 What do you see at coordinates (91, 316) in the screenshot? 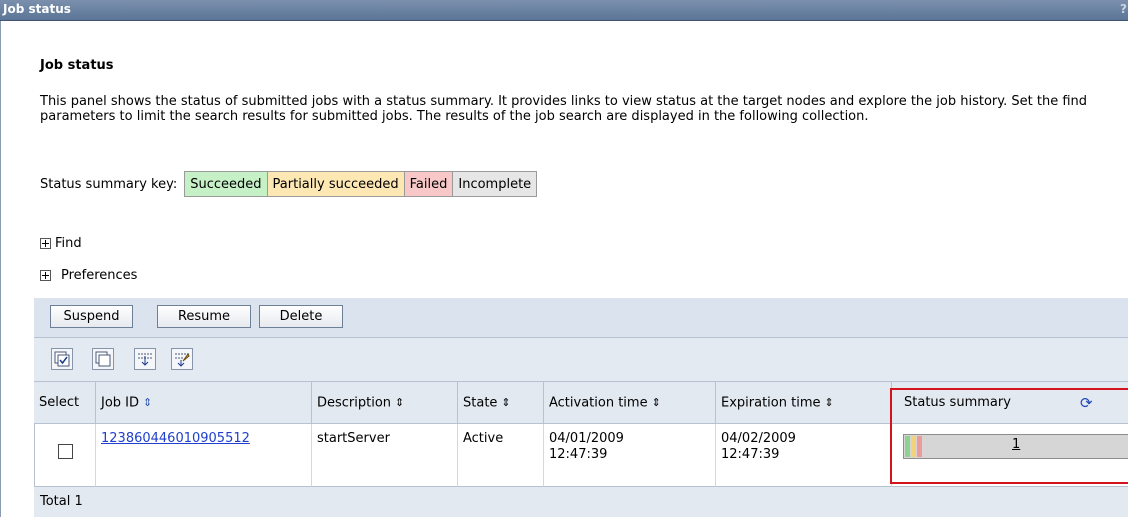
I see `suspend-button: Suspend` at bounding box center [91, 316].